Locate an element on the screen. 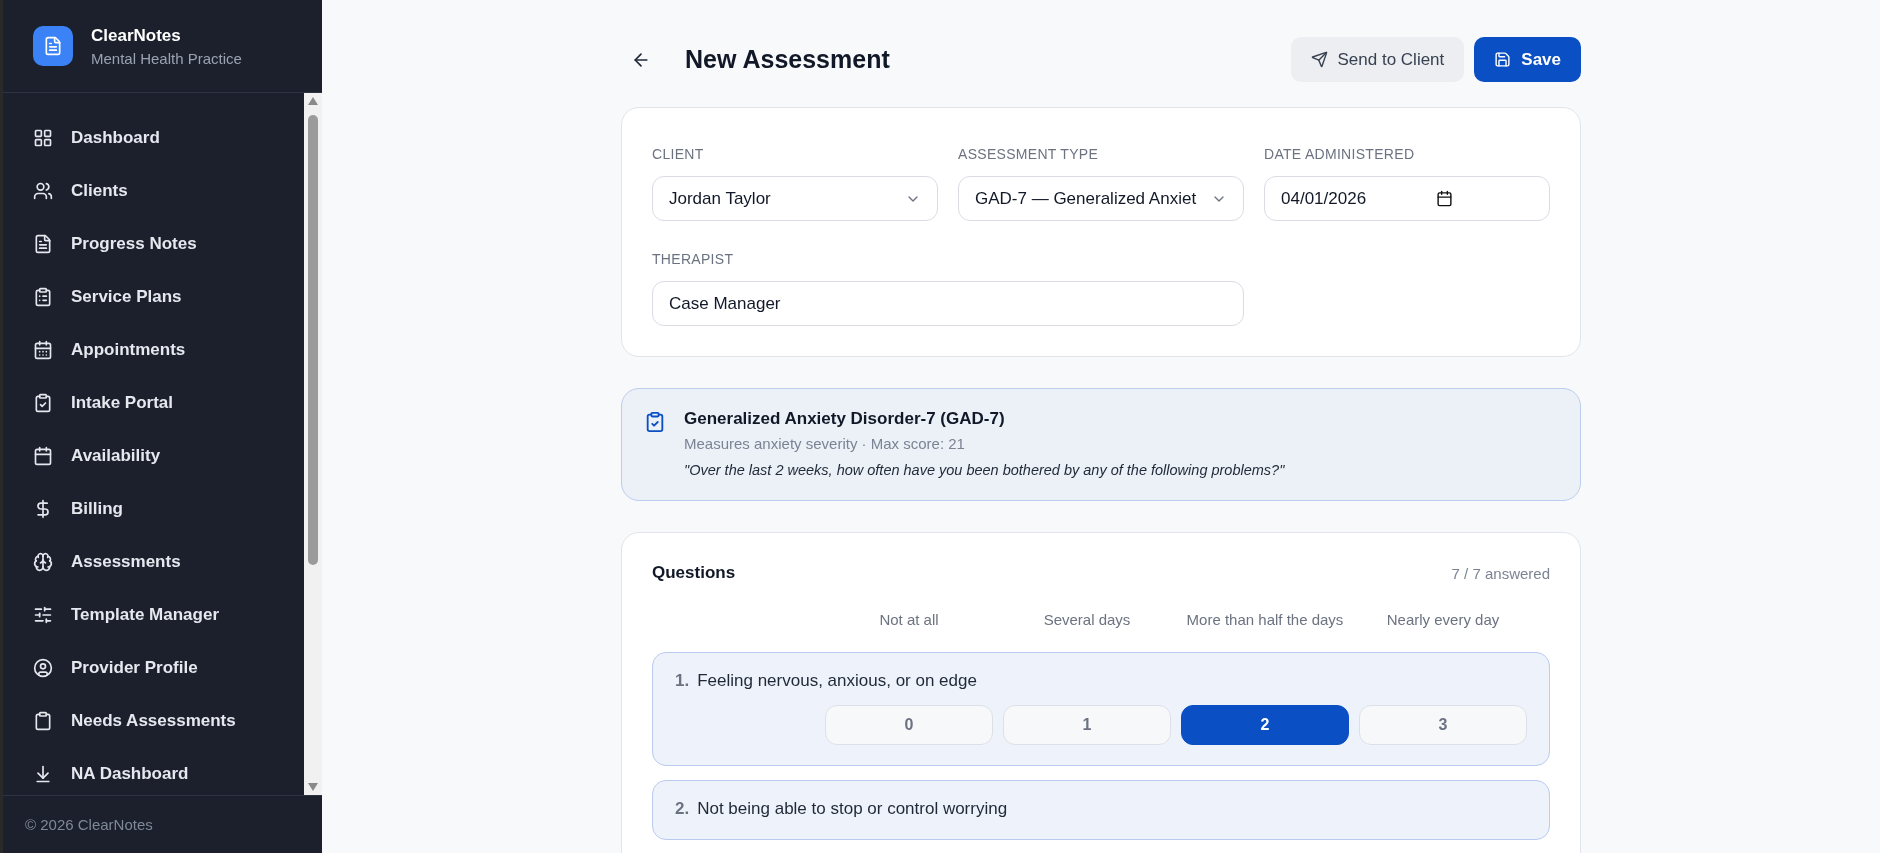  field-label: CLIENT is located at coordinates (678, 154).